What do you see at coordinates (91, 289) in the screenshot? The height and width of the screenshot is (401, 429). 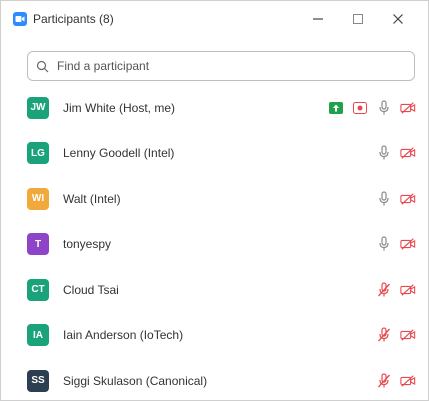 I see `participant-name: Cloud Tsai` at bounding box center [91, 289].